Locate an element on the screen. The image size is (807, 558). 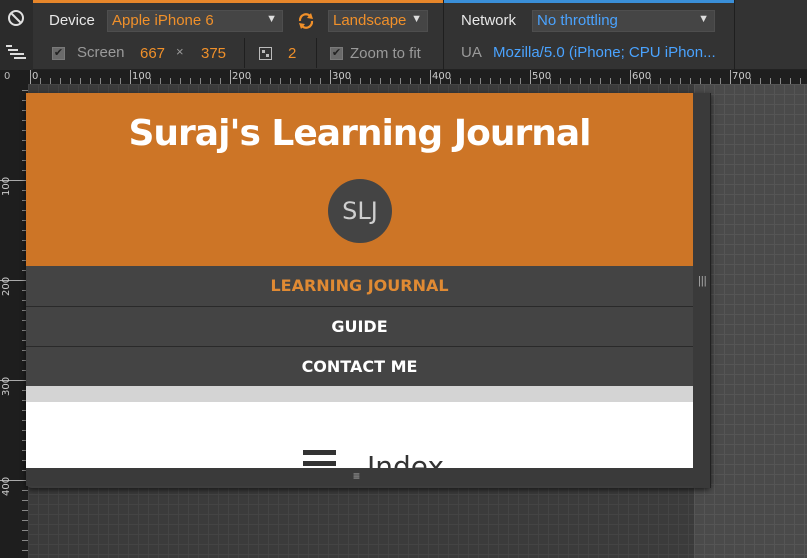
network-accent-bar is located at coordinates (589, 1).